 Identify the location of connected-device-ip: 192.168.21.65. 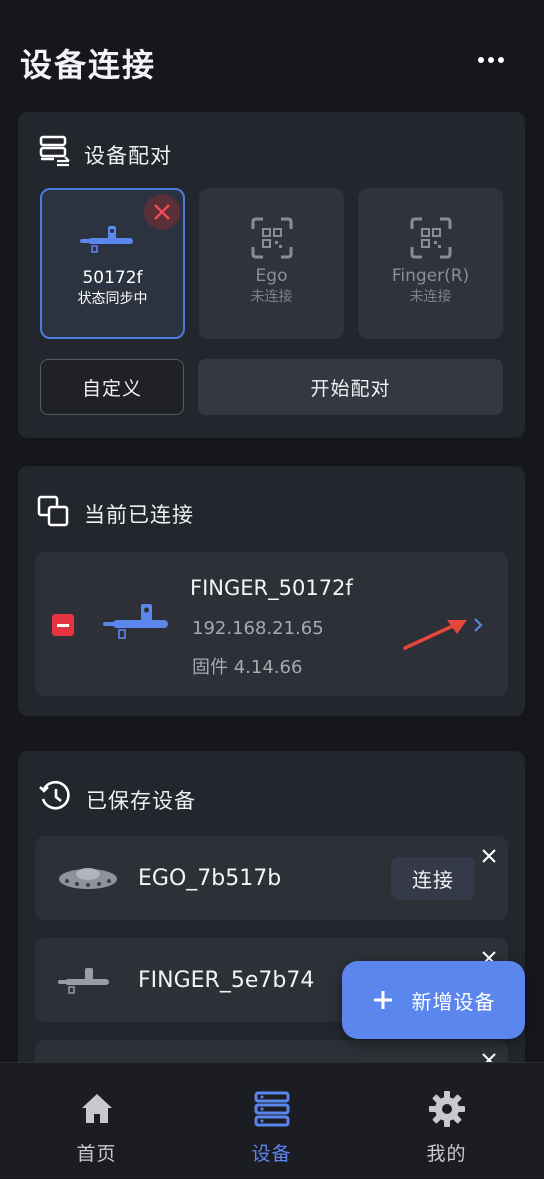
(258, 628).